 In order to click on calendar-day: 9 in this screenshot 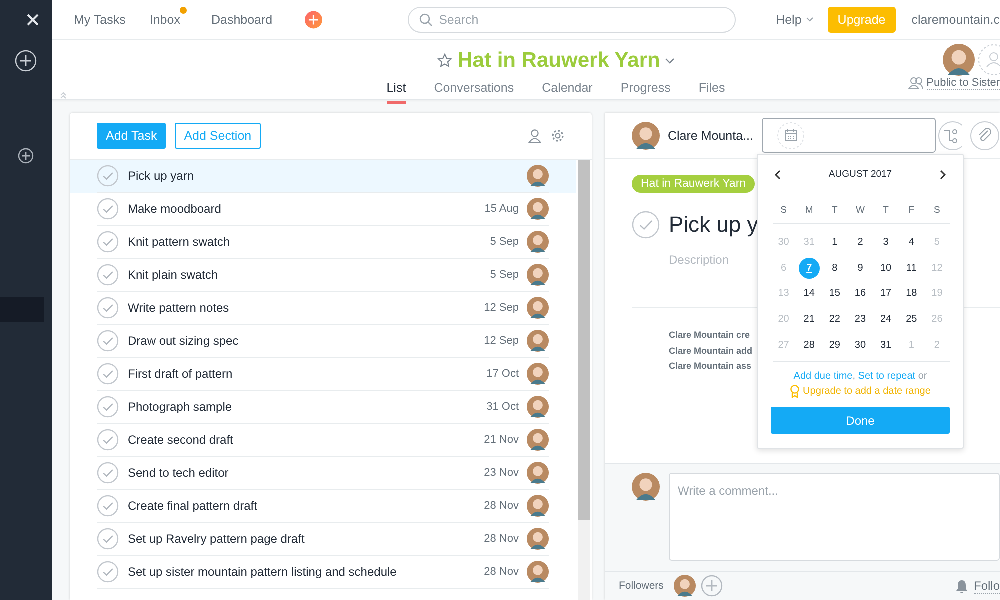, I will do `click(860, 268)`.